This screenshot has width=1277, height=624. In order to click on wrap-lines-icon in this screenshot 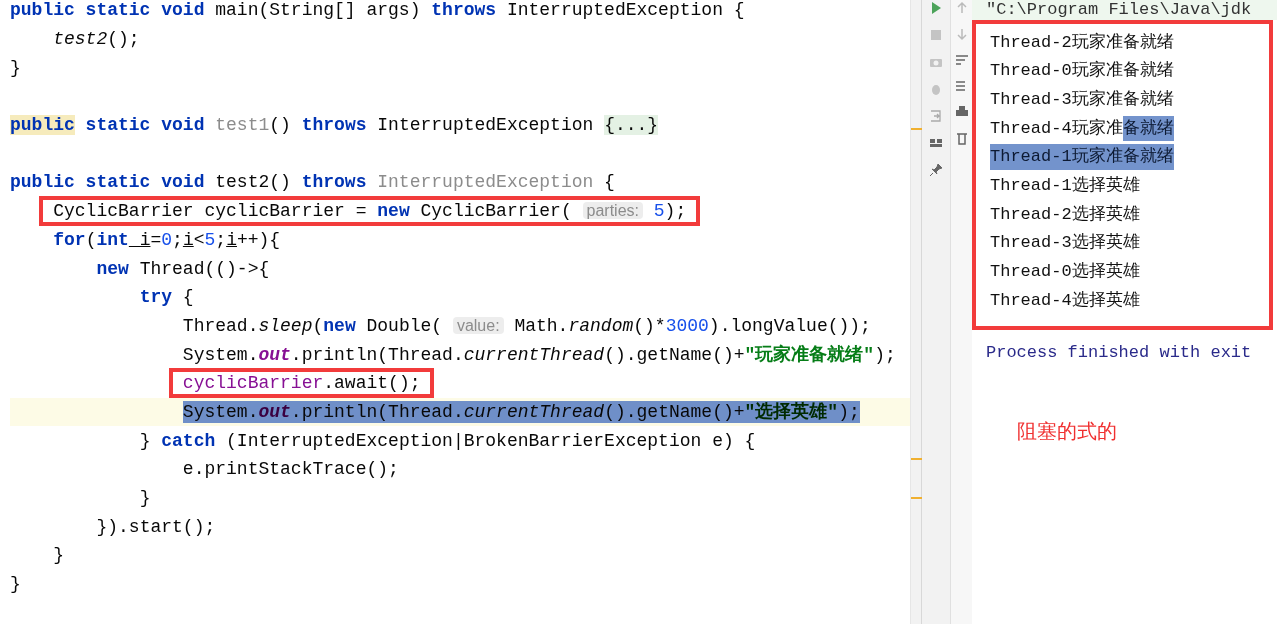, I will do `click(961, 60)`.